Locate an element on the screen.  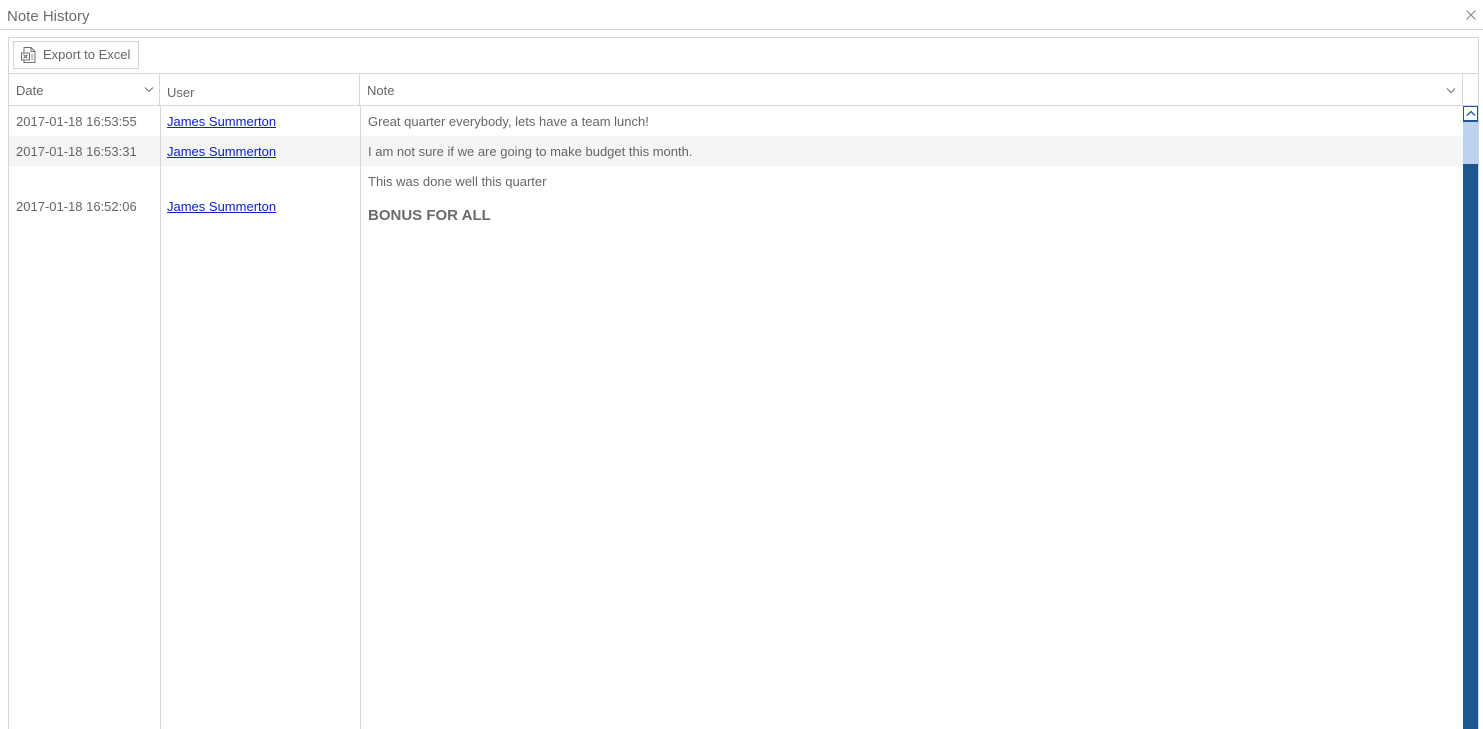
column-header-date-label: Date is located at coordinates (30, 90).